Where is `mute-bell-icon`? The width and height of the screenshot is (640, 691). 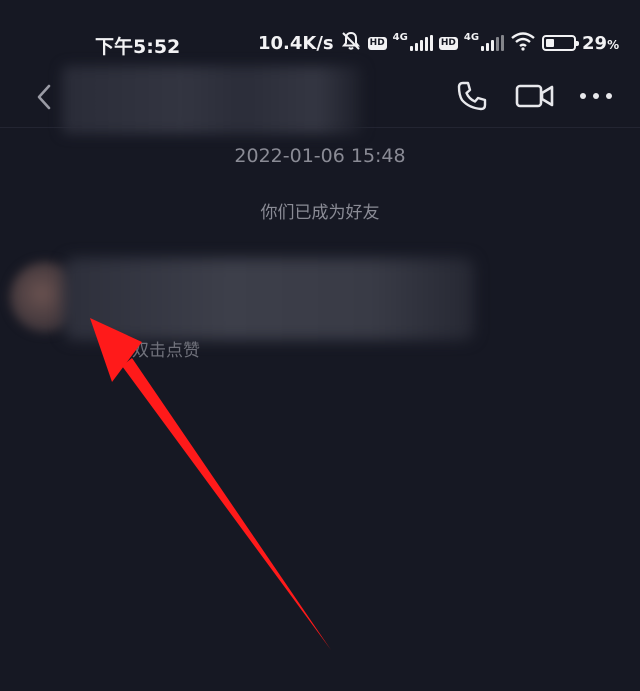
mute-bell-icon is located at coordinates (351, 43).